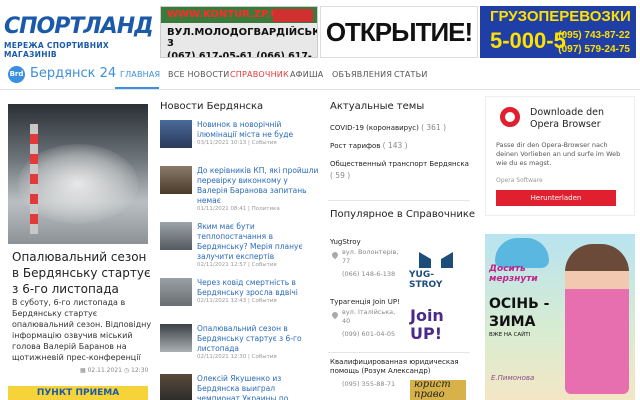  What do you see at coordinates (126, 370) in the screenshot?
I see `clock-icon: ◷` at bounding box center [126, 370].